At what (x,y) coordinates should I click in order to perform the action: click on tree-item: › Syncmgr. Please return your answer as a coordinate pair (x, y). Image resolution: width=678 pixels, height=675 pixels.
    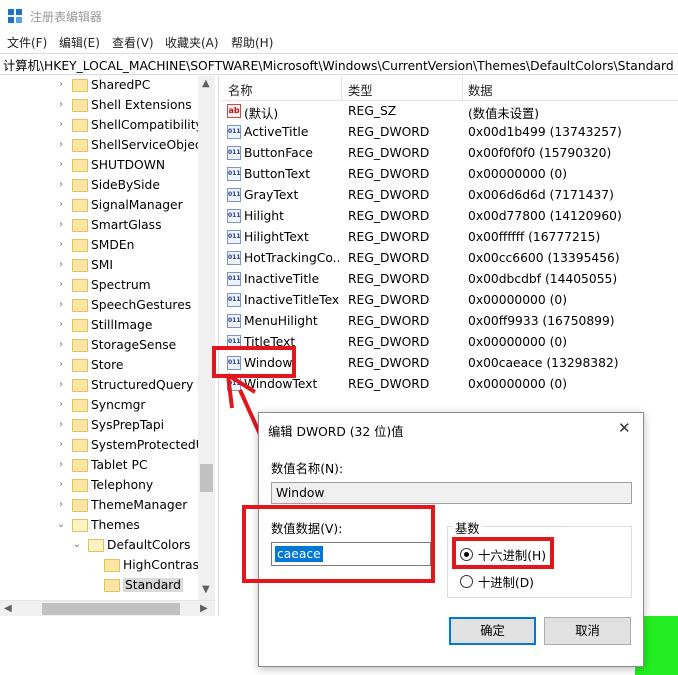
    Looking at the image, I should click on (100, 406).